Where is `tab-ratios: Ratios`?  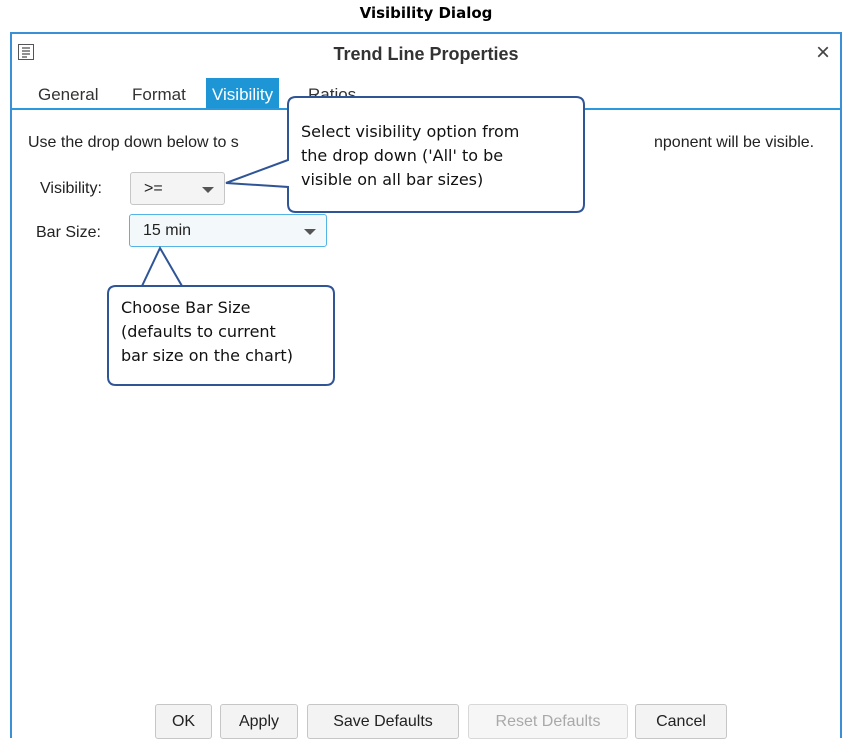 tab-ratios: Ratios is located at coordinates (332, 93).